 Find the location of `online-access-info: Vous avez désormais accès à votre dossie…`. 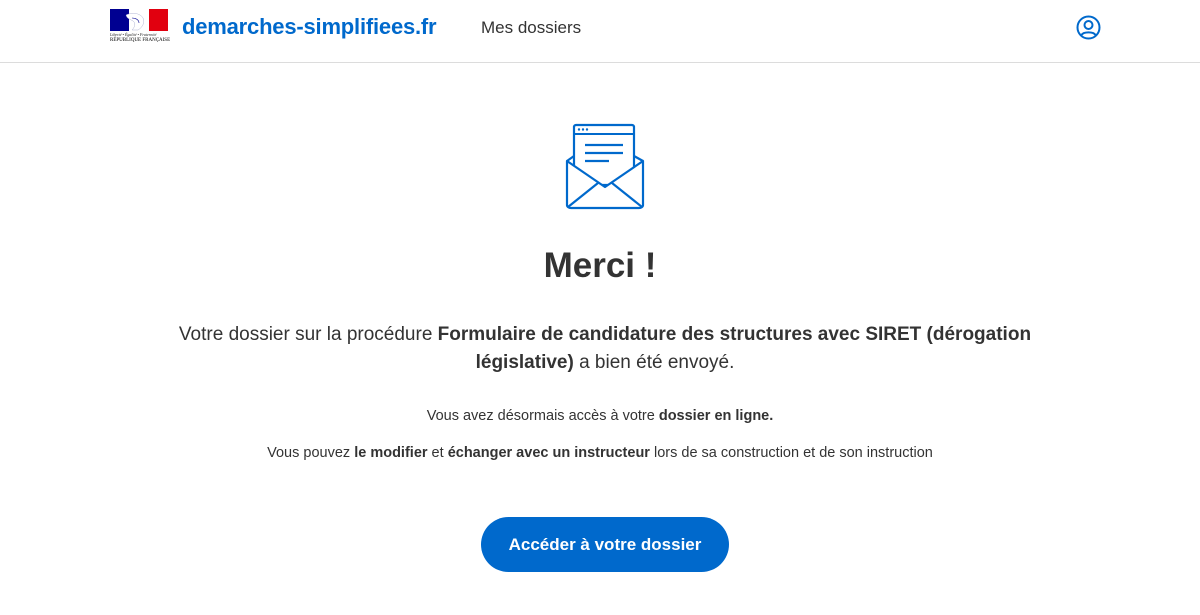

online-access-info: Vous avez désormais accès à votre dossie… is located at coordinates (600, 416).